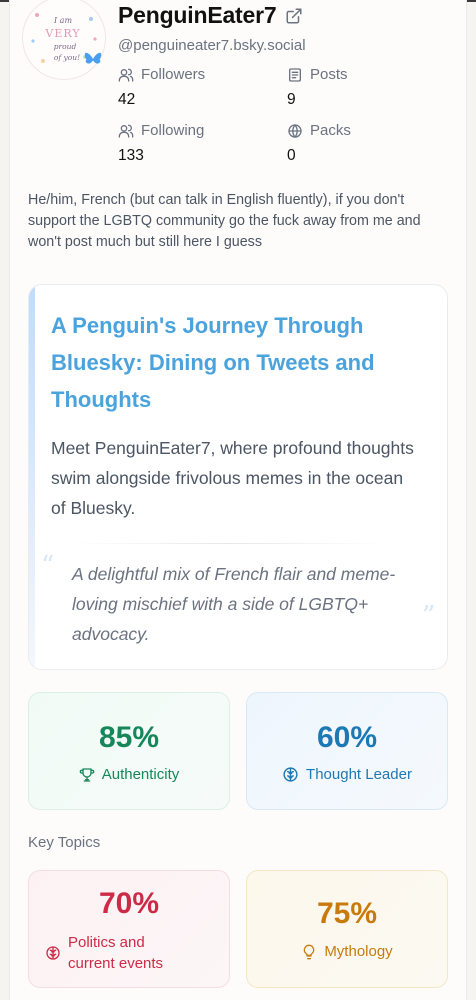 Image resolution: width=476 pixels, height=1000 pixels. I want to click on stat-following-value: 133, so click(131, 155).